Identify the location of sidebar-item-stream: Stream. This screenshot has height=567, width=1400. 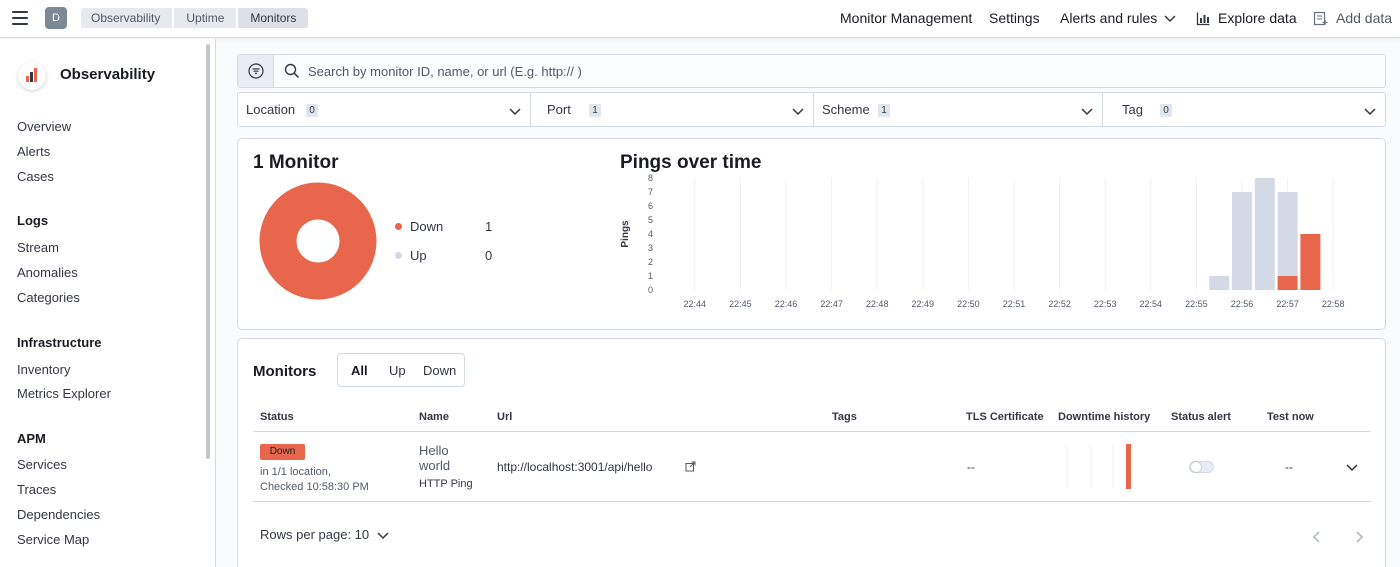
(38, 247).